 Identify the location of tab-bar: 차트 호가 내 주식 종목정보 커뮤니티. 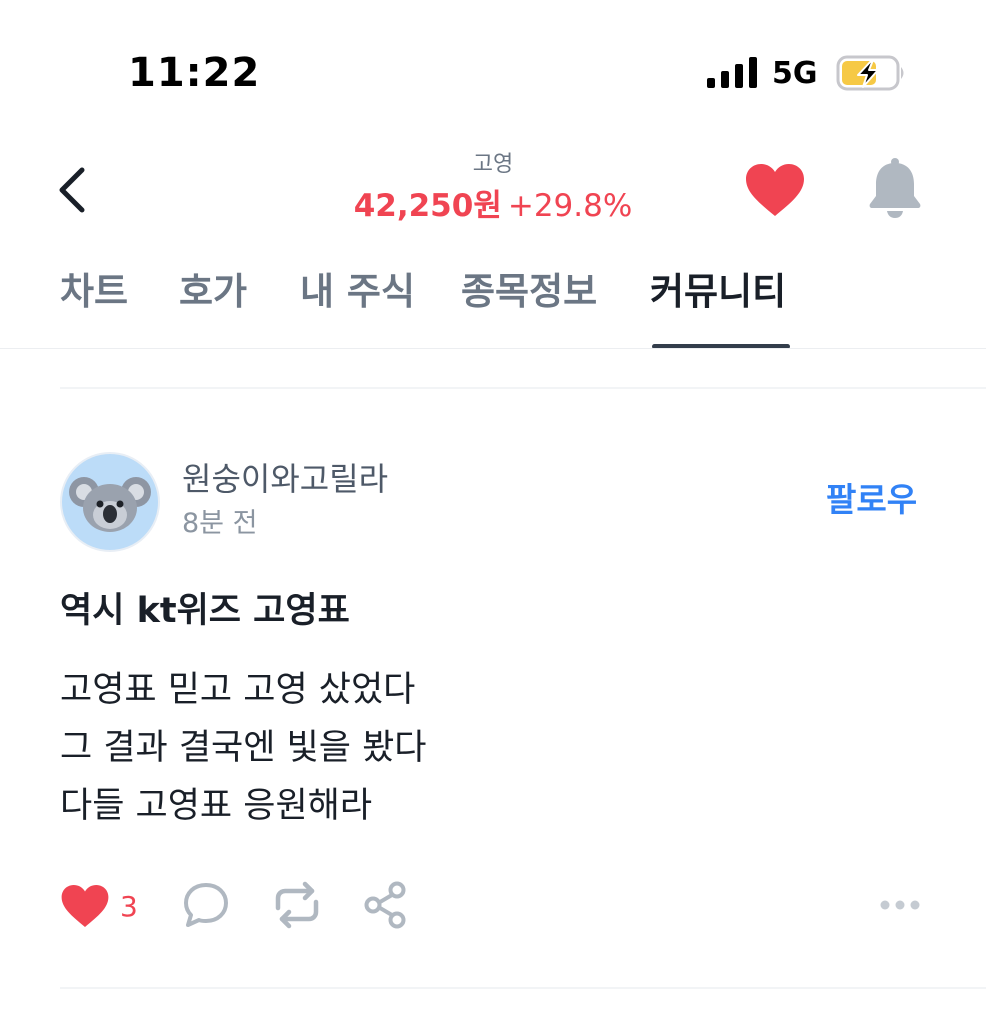
(493, 307).